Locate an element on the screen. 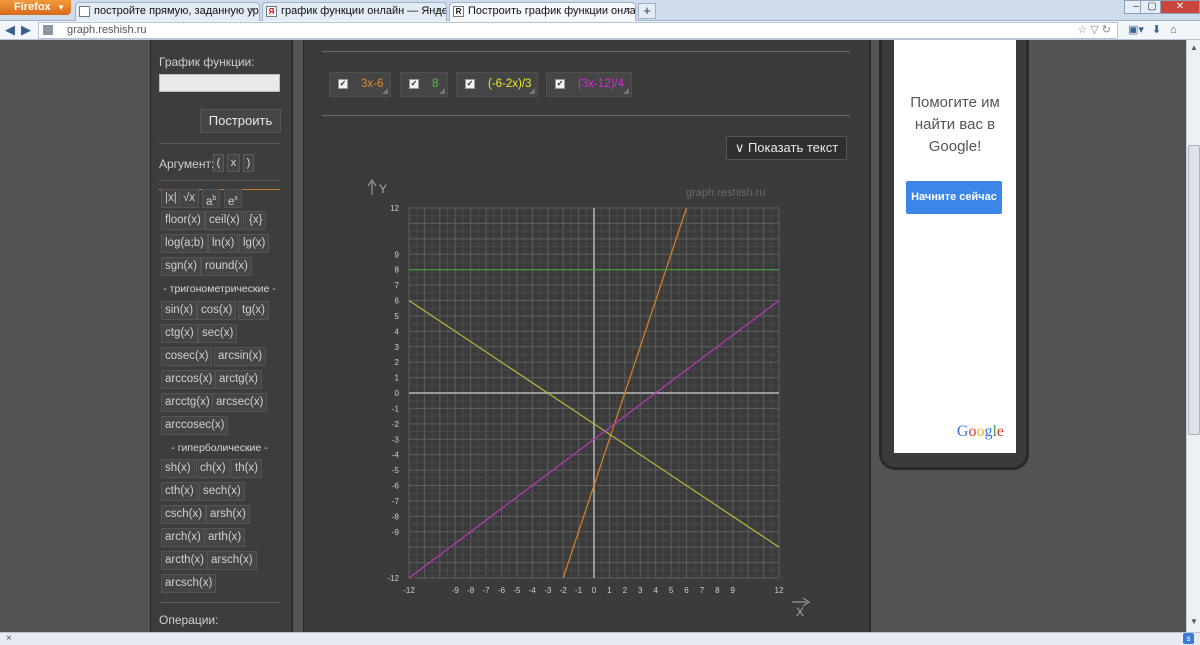  y-axis-arrow-icon is located at coordinates (372, 187).